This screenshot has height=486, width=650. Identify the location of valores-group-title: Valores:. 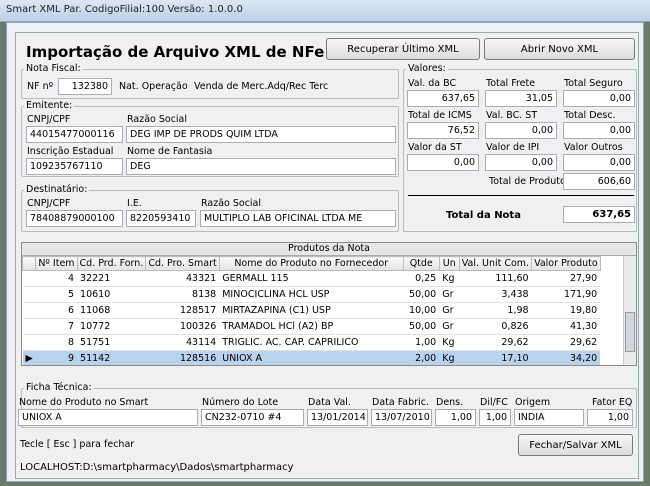
(427, 68).